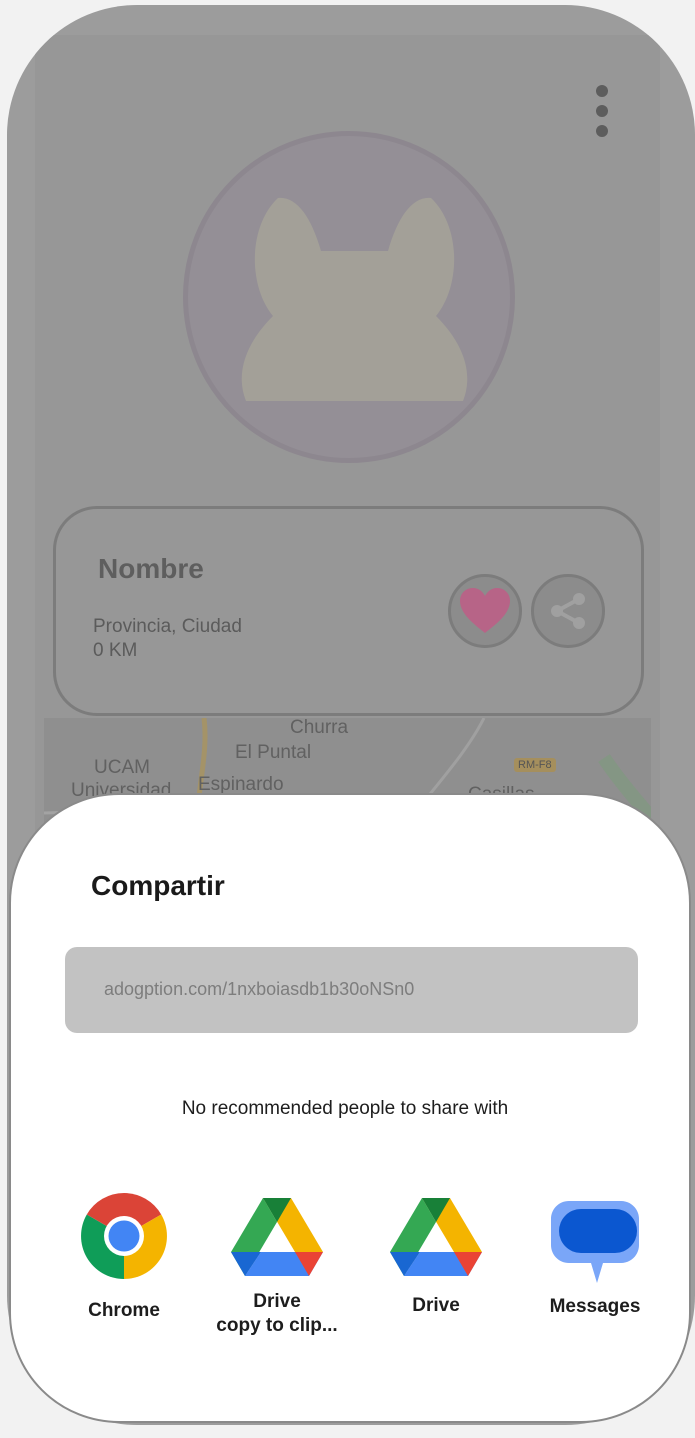 The height and width of the screenshot is (1438, 695). I want to click on share-target-chrome: Chrome, so click(124, 1257).